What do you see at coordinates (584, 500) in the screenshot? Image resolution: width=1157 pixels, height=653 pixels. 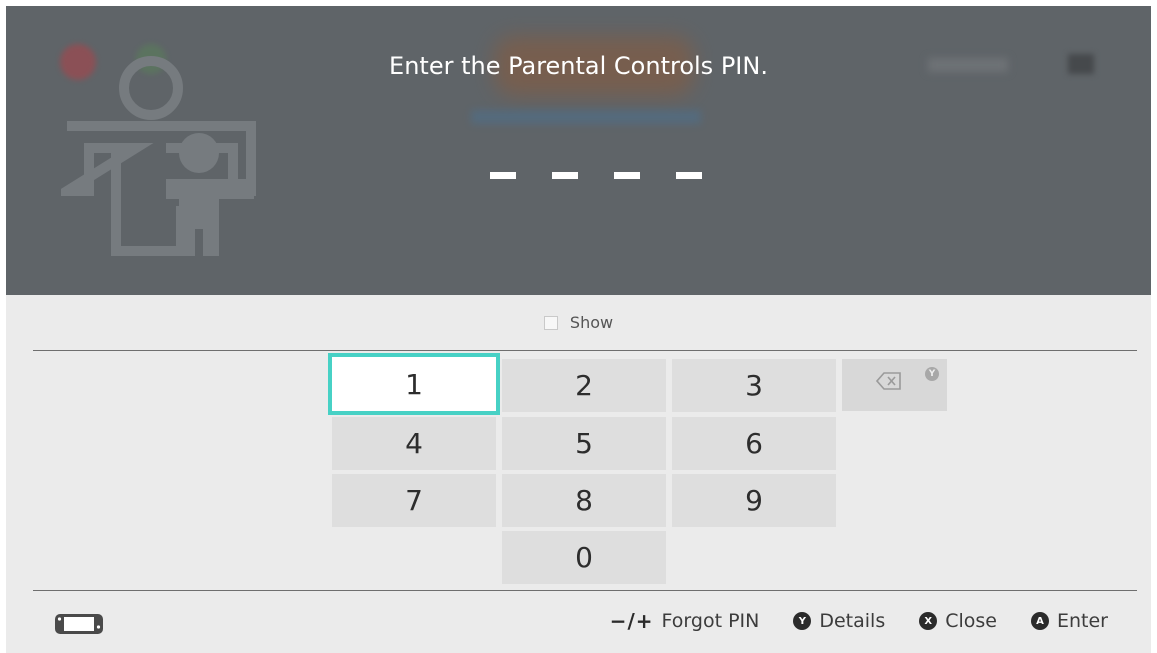 I see `key-8: 8` at bounding box center [584, 500].